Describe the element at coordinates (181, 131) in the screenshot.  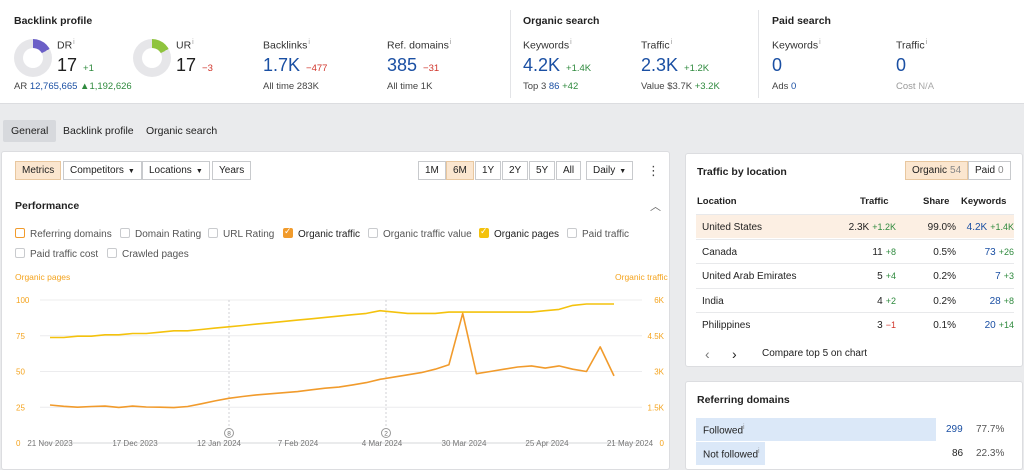
I see `tab-organic-search: Organic search` at that location.